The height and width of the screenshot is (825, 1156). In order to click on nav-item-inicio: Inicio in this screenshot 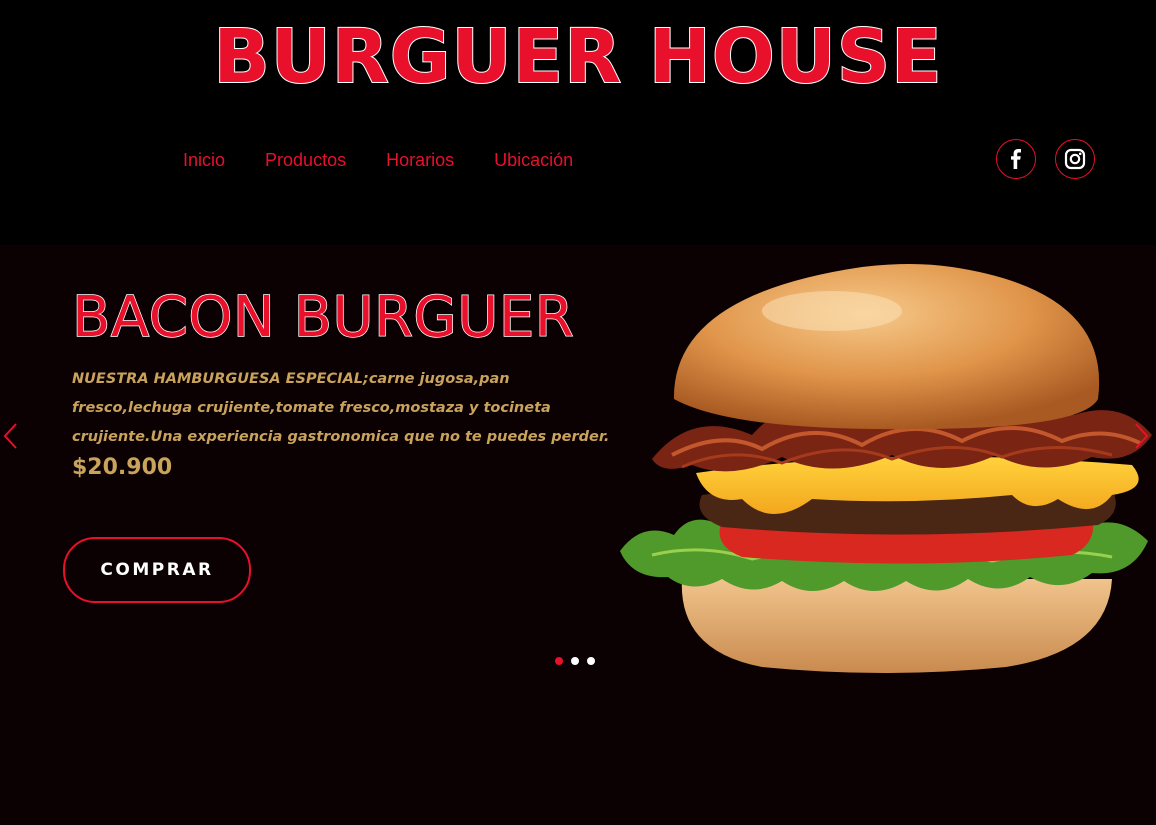, I will do `click(204, 160)`.